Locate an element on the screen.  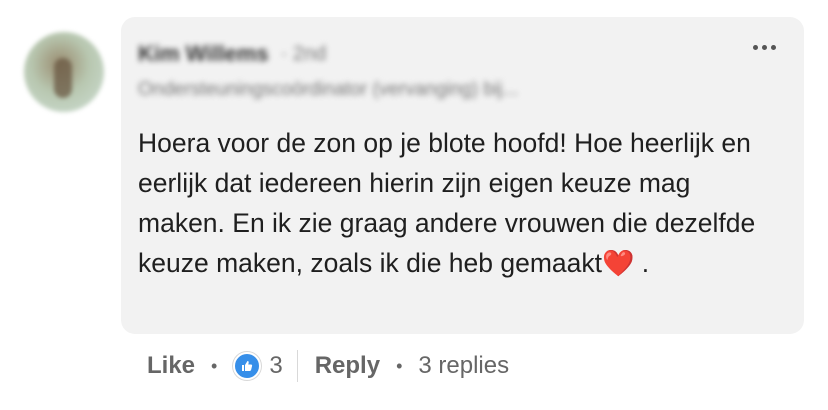
divider is located at coordinates (297, 366).